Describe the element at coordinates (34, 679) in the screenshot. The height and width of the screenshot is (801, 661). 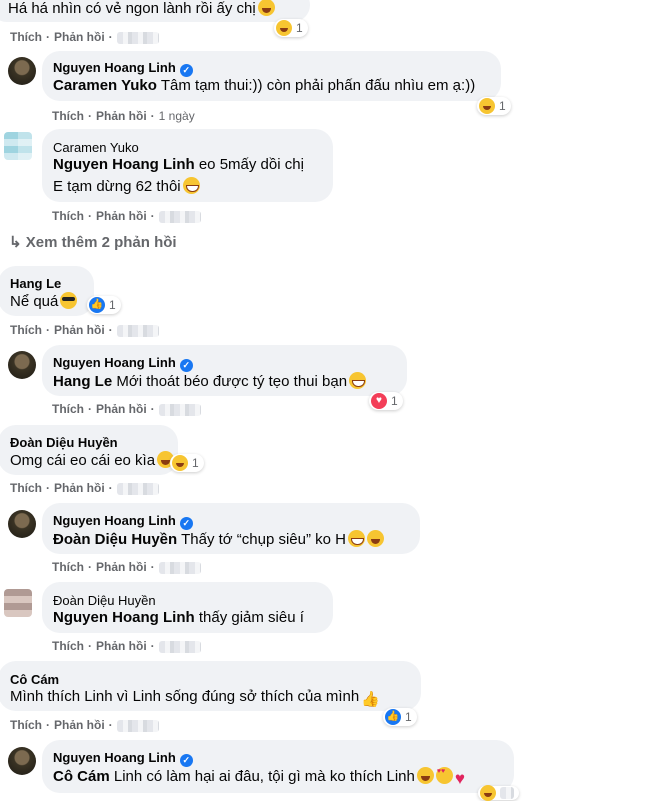
I see `comment-author: Cô Cám` at that location.